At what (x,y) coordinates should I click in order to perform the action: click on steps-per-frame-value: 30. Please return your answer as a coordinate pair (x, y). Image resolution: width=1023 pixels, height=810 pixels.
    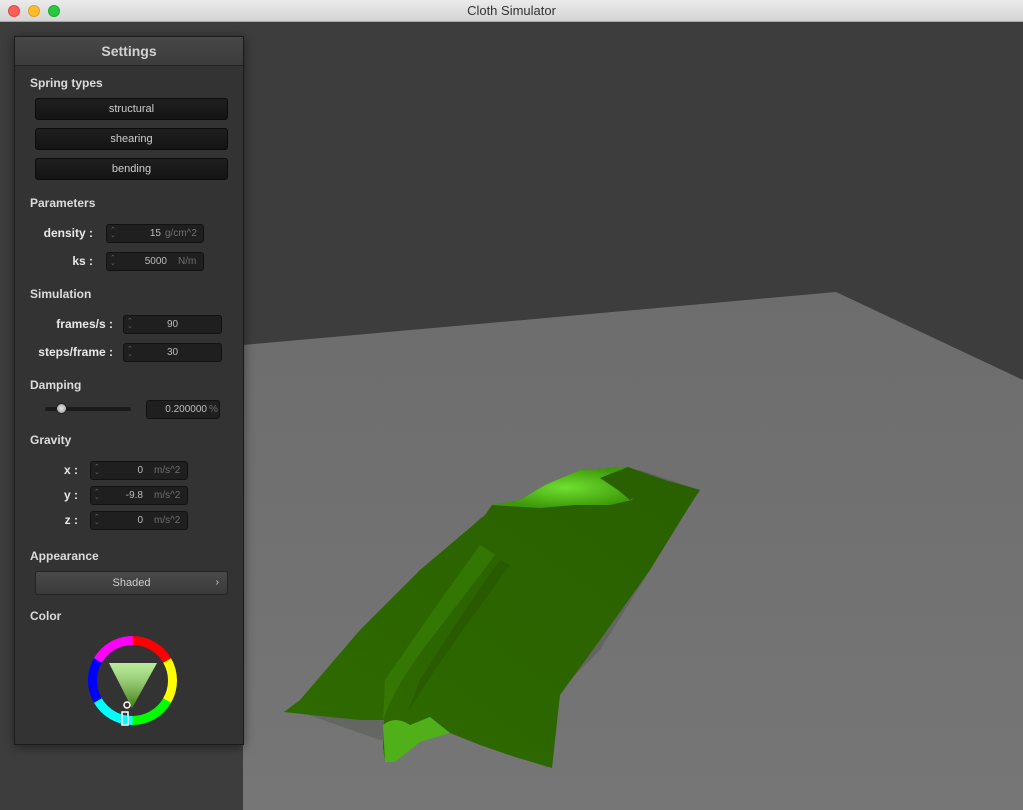
    Looking at the image, I should click on (172, 352).